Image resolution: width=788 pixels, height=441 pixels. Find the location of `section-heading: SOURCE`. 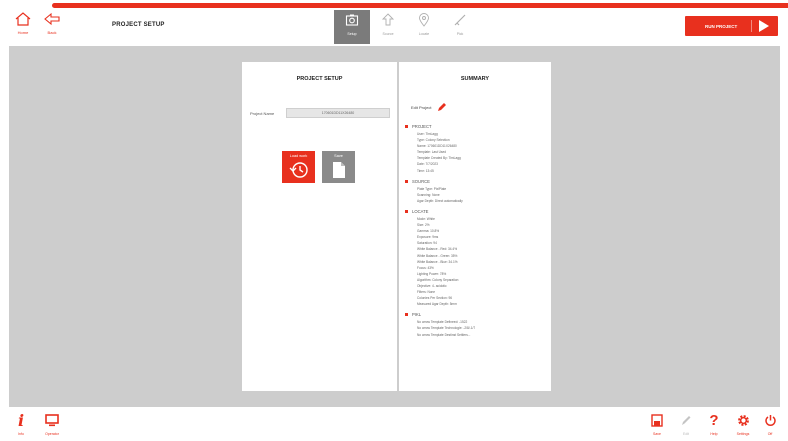

section-heading: SOURCE is located at coordinates (421, 181).